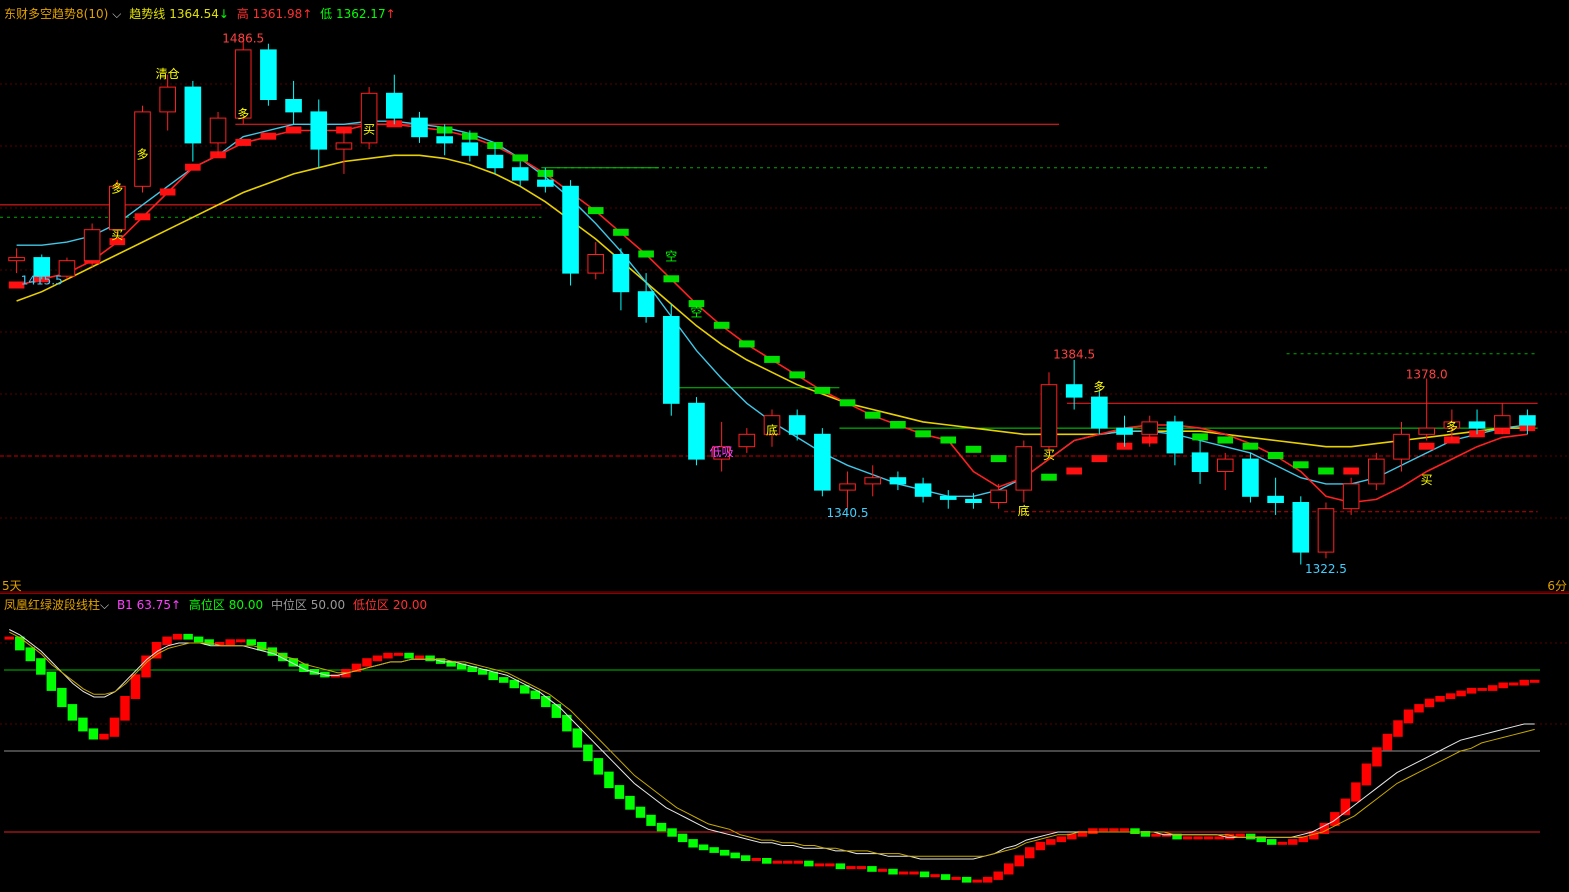 This screenshot has height=892, width=1569. I want to click on low-zone-value: 20.00, so click(410, 605).